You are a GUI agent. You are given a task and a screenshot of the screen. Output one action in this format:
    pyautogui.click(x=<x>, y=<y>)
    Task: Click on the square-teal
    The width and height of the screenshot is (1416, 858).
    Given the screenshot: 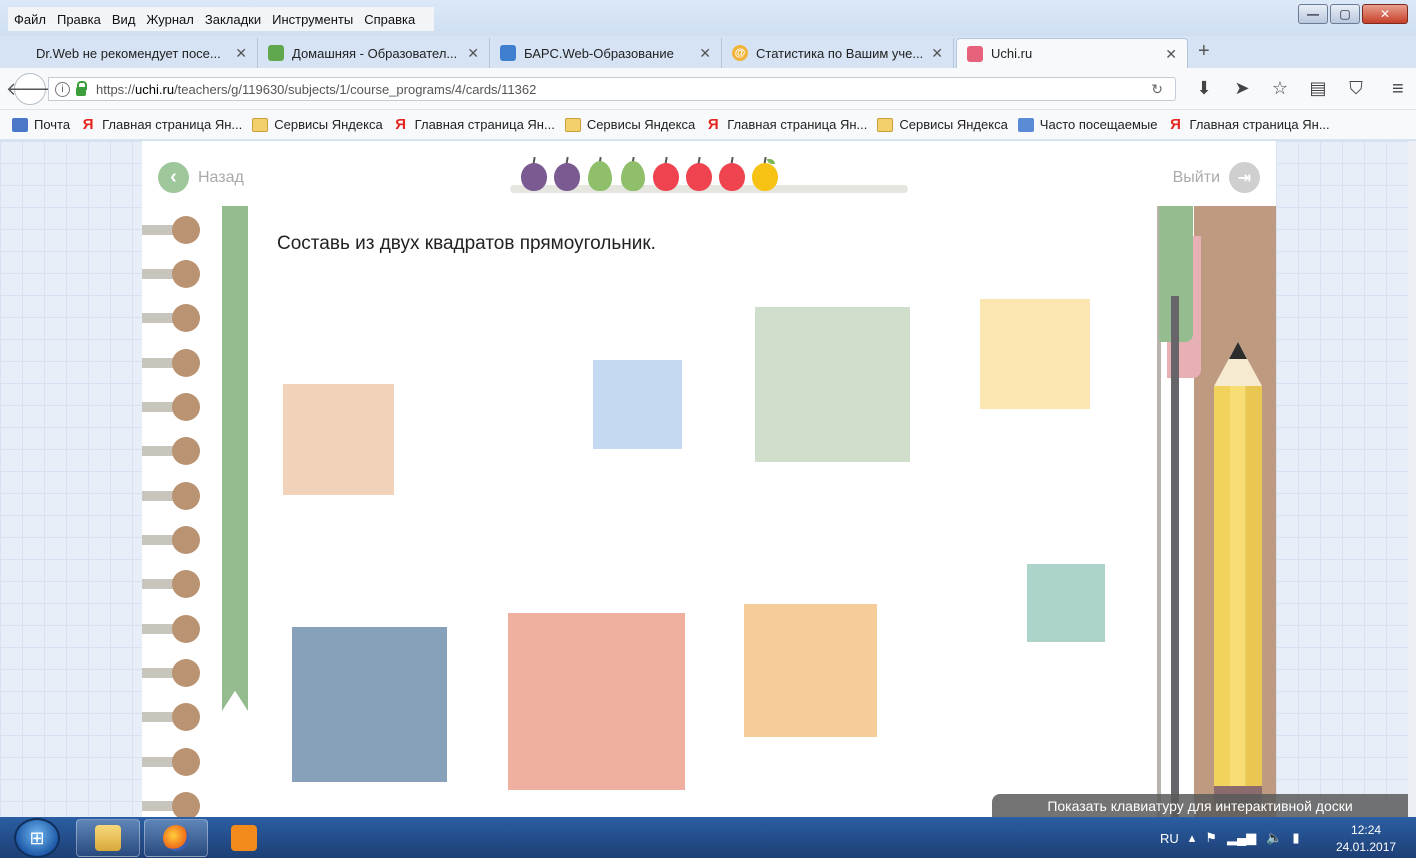 What is the action you would take?
    pyautogui.click(x=1066, y=603)
    